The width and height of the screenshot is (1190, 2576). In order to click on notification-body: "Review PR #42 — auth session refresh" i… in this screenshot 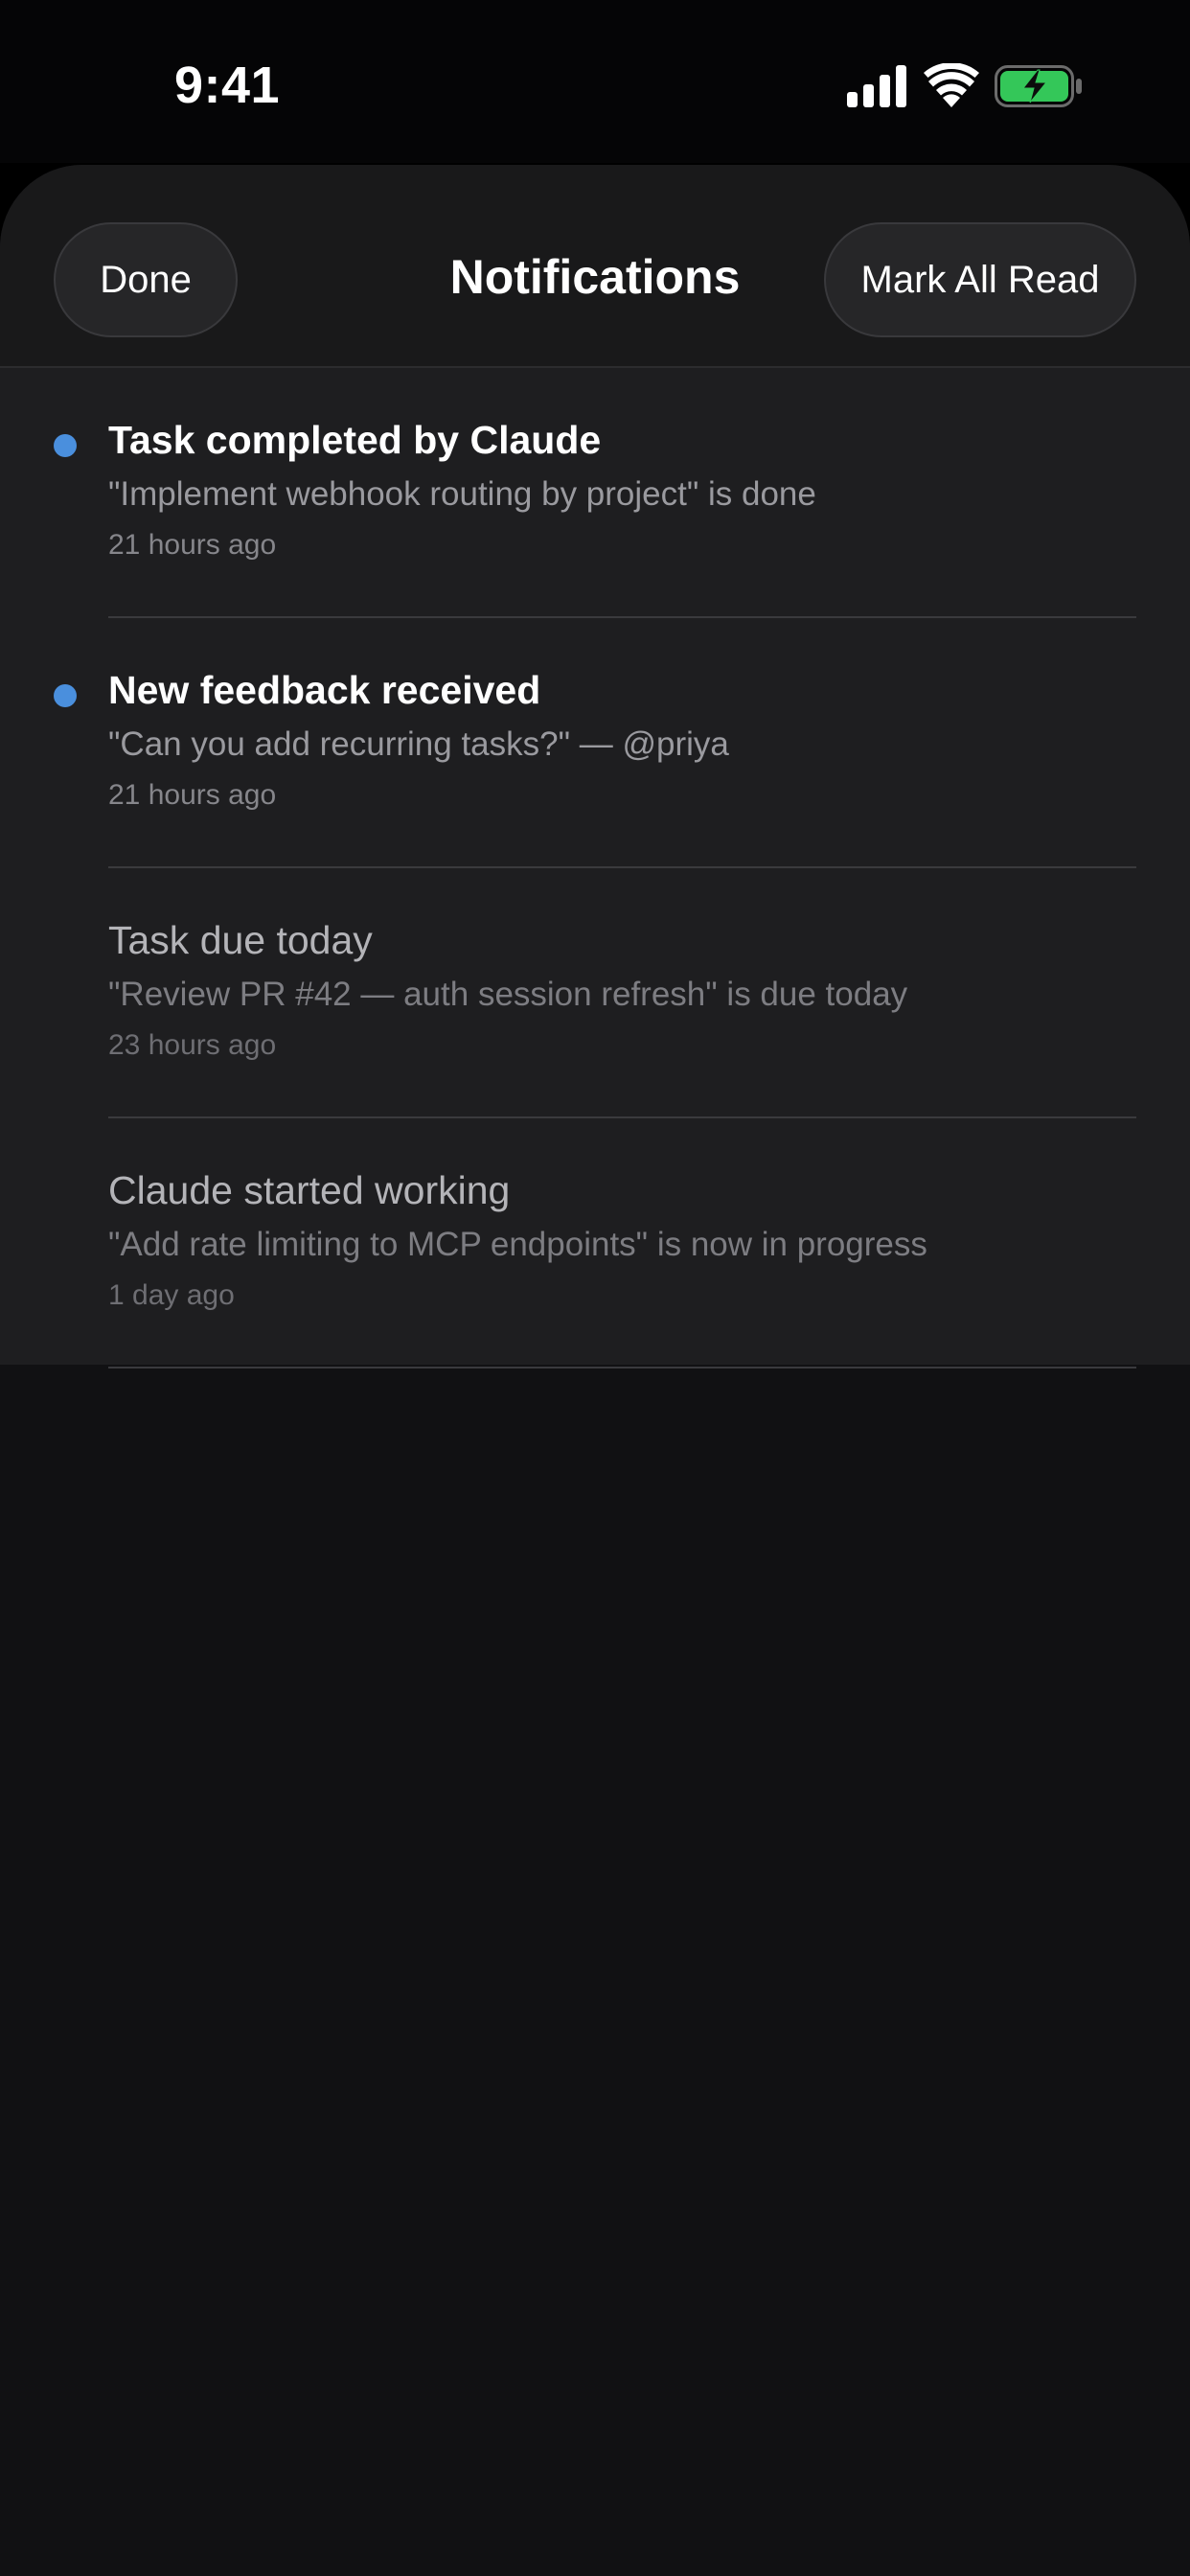, I will do `click(508, 994)`.